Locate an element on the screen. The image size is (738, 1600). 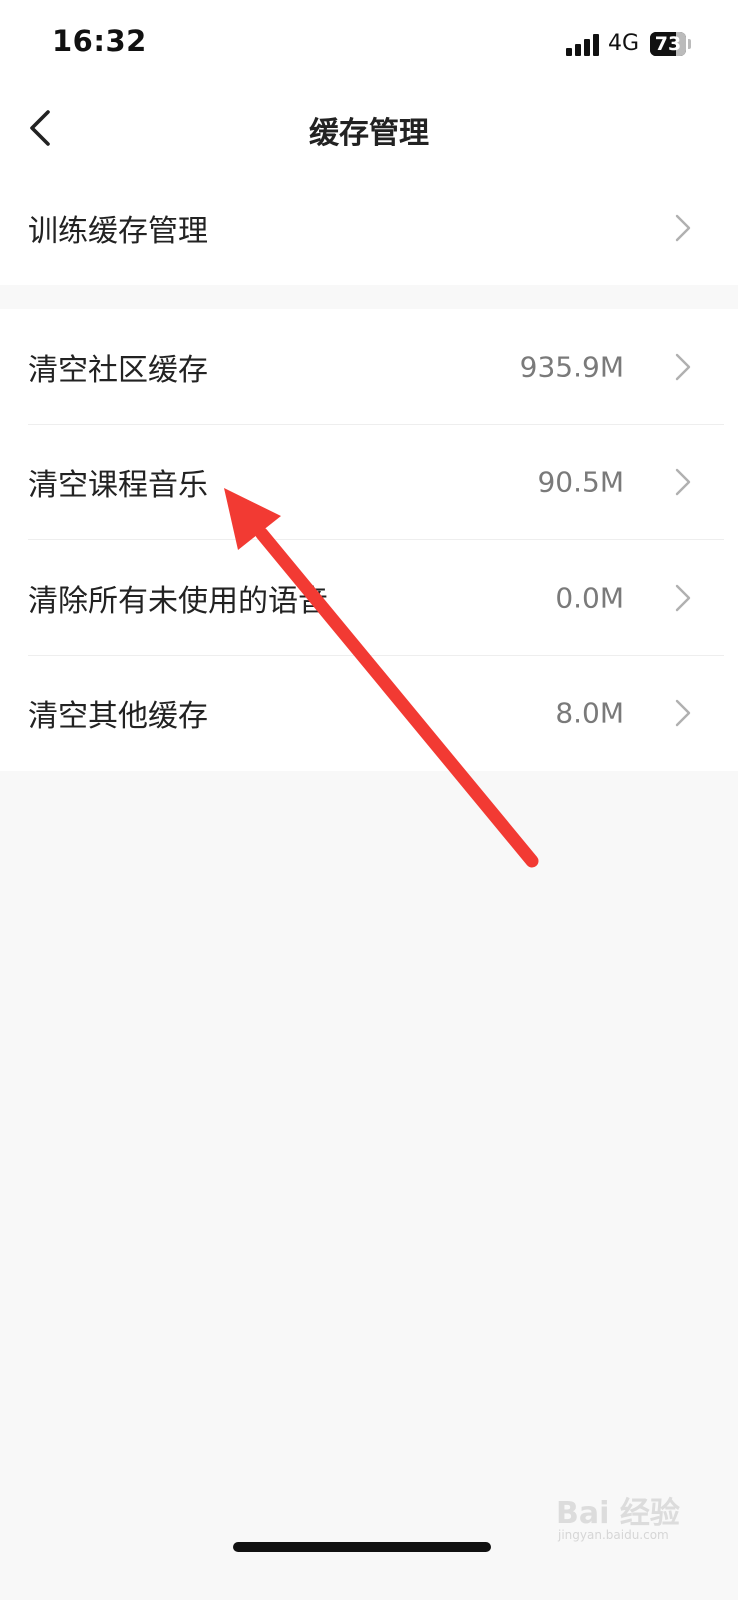
row-clear-community-cache: 清空社区缓存 935.9M is located at coordinates (369, 367).